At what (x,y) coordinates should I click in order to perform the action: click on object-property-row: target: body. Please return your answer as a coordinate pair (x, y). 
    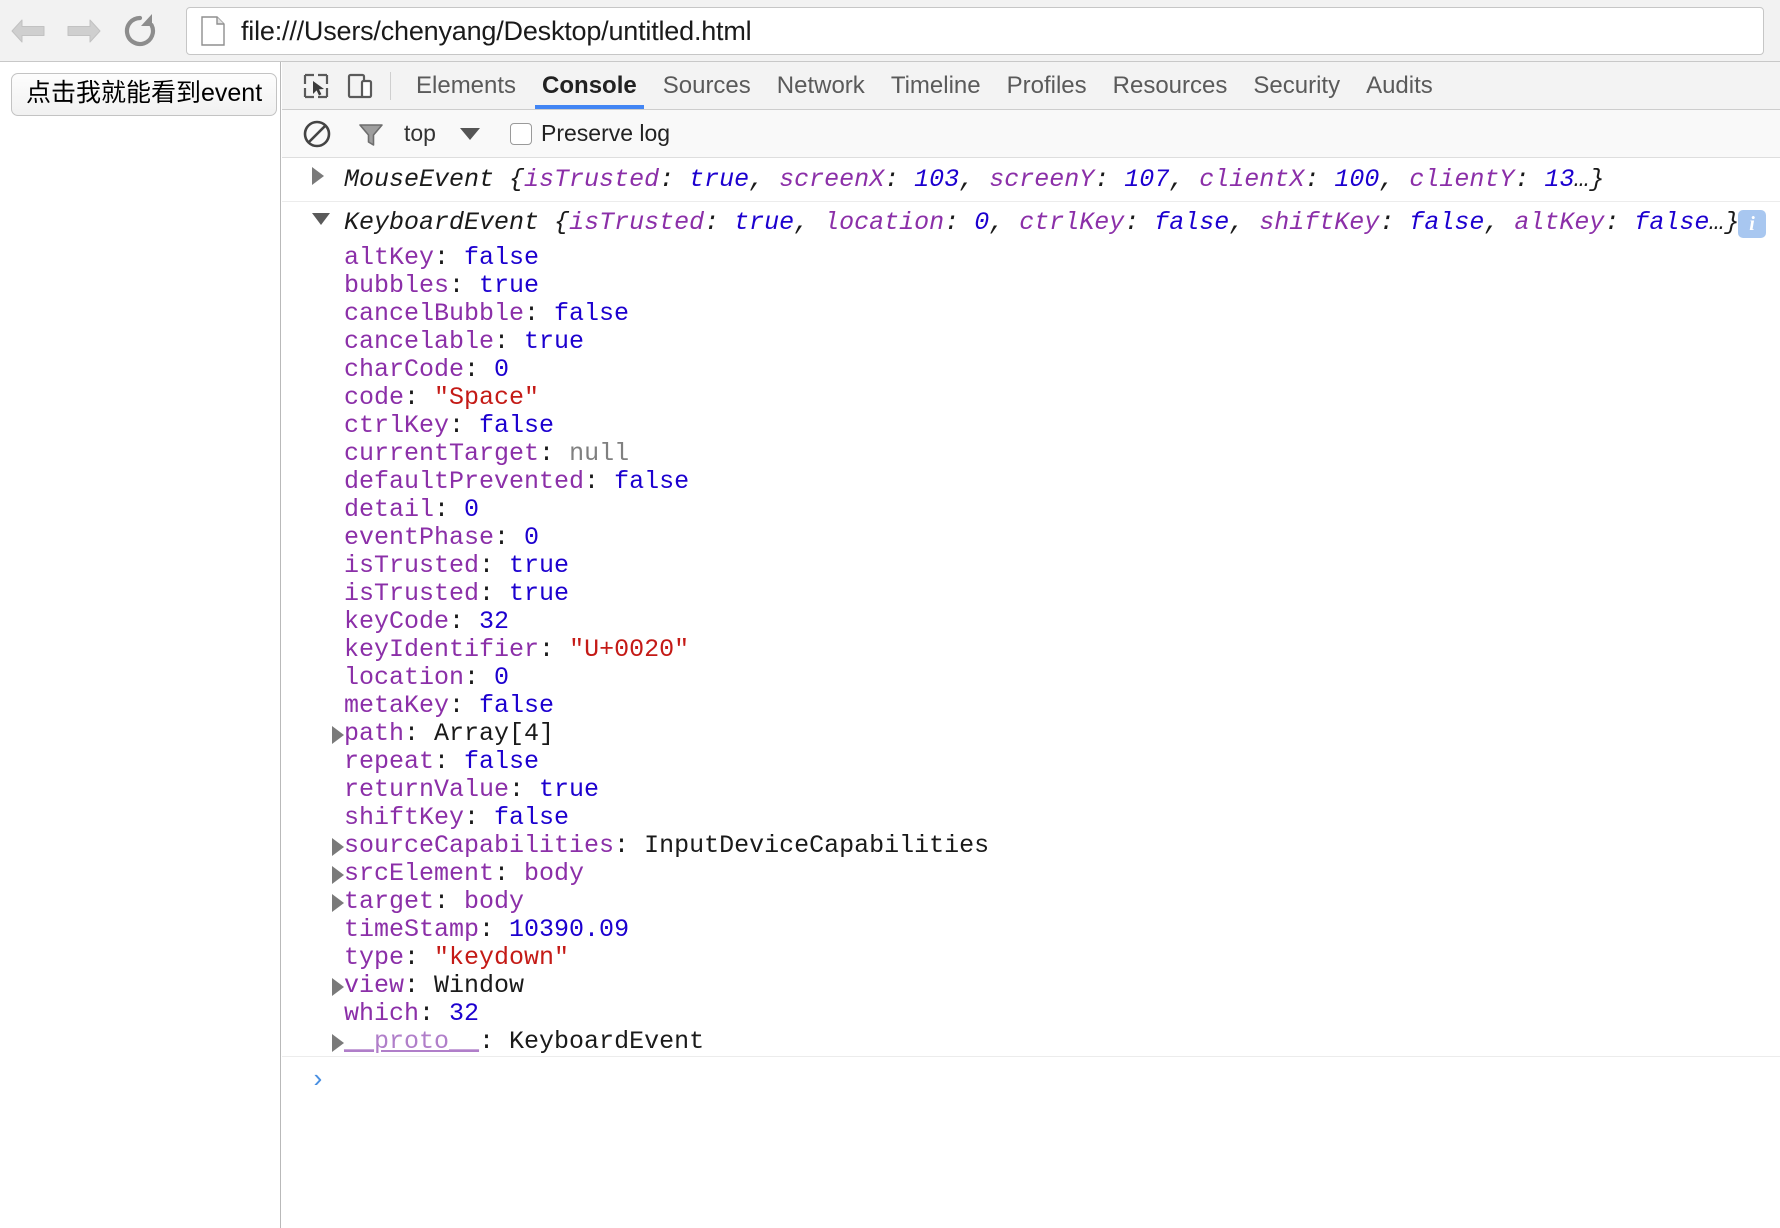
    Looking at the image, I should click on (1031, 902).